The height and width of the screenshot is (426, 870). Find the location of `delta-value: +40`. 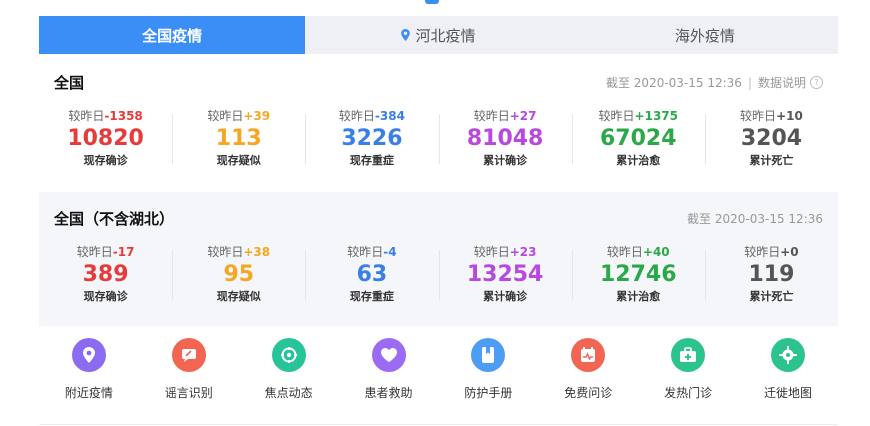

delta-value: +40 is located at coordinates (656, 252).